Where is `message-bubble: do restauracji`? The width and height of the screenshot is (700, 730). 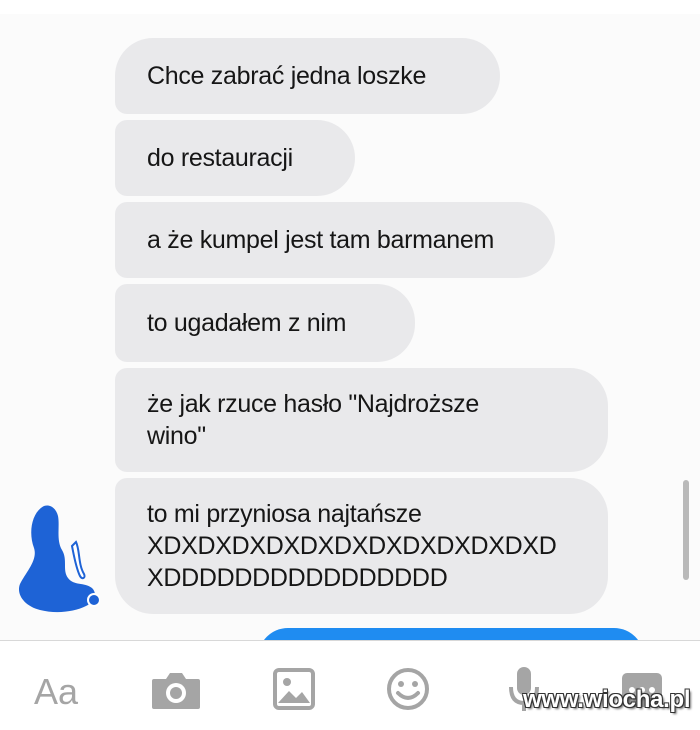 message-bubble: do restauracji is located at coordinates (235, 158).